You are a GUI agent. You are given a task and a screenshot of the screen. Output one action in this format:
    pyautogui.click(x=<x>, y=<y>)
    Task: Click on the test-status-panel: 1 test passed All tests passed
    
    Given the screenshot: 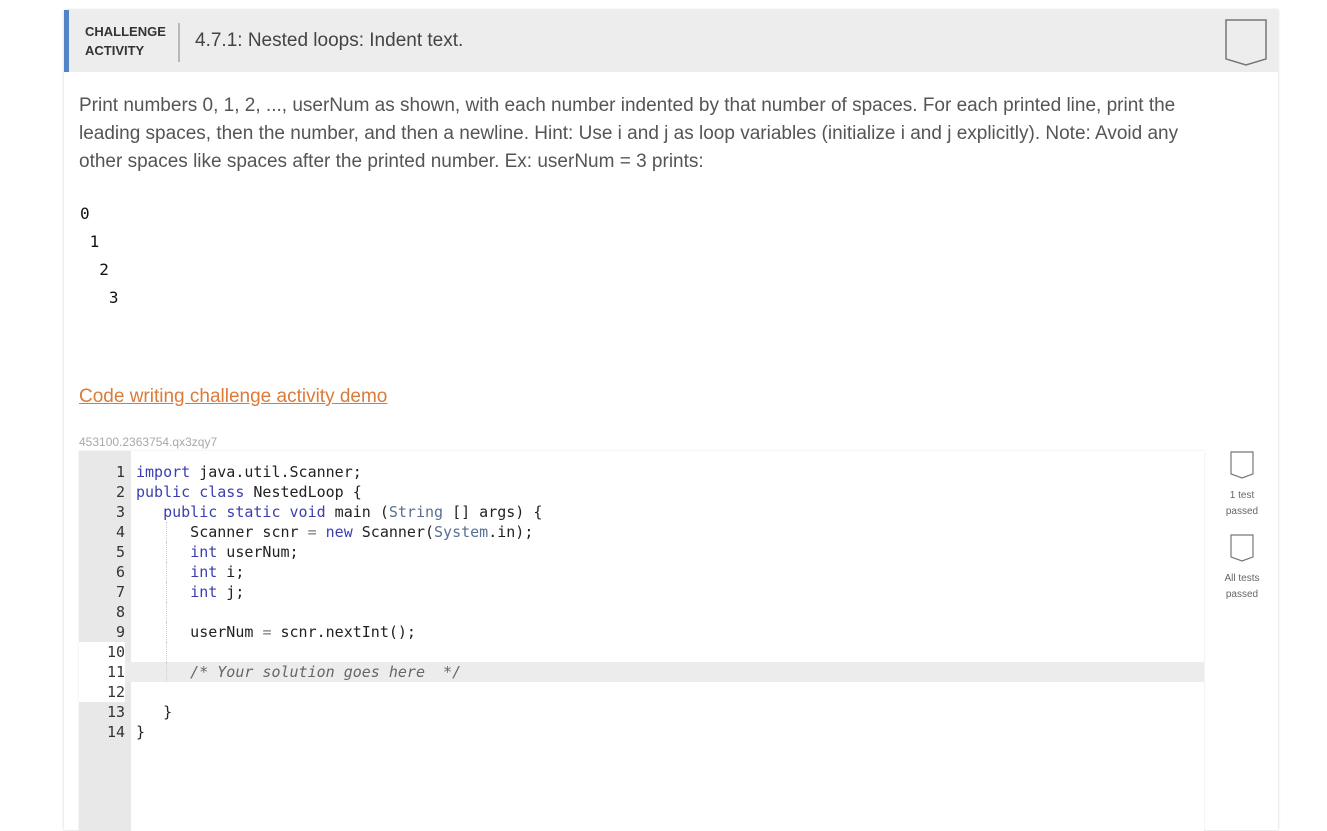 What is the action you would take?
    pyautogui.click(x=1242, y=534)
    